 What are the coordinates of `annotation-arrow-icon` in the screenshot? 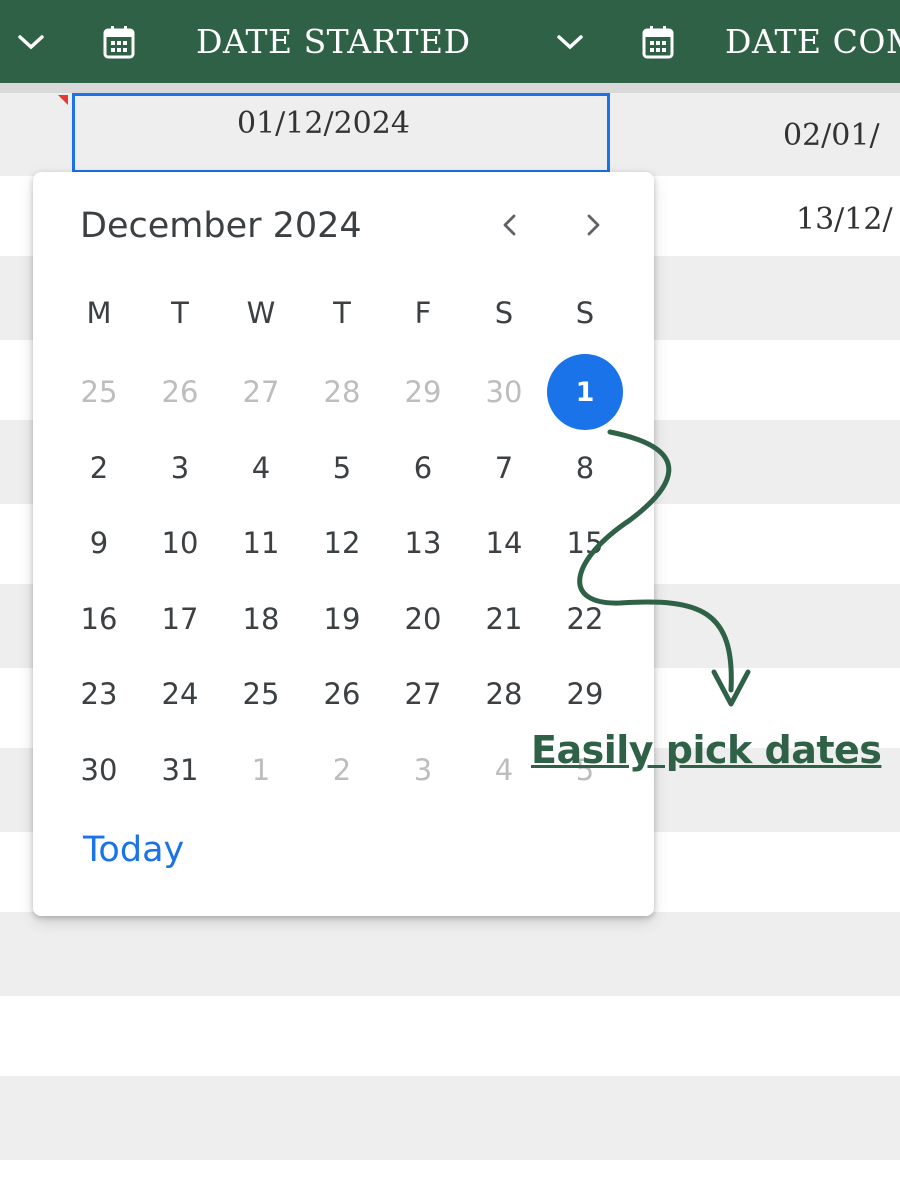 It's located at (664, 568).